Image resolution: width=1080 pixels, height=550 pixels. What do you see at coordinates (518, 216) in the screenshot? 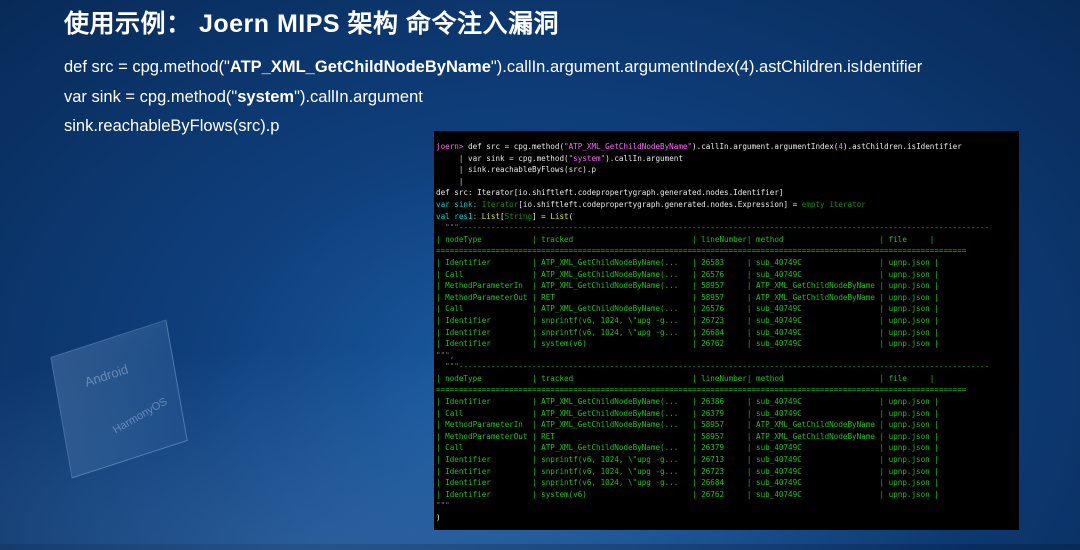
I see `terminal-text: String` at bounding box center [518, 216].